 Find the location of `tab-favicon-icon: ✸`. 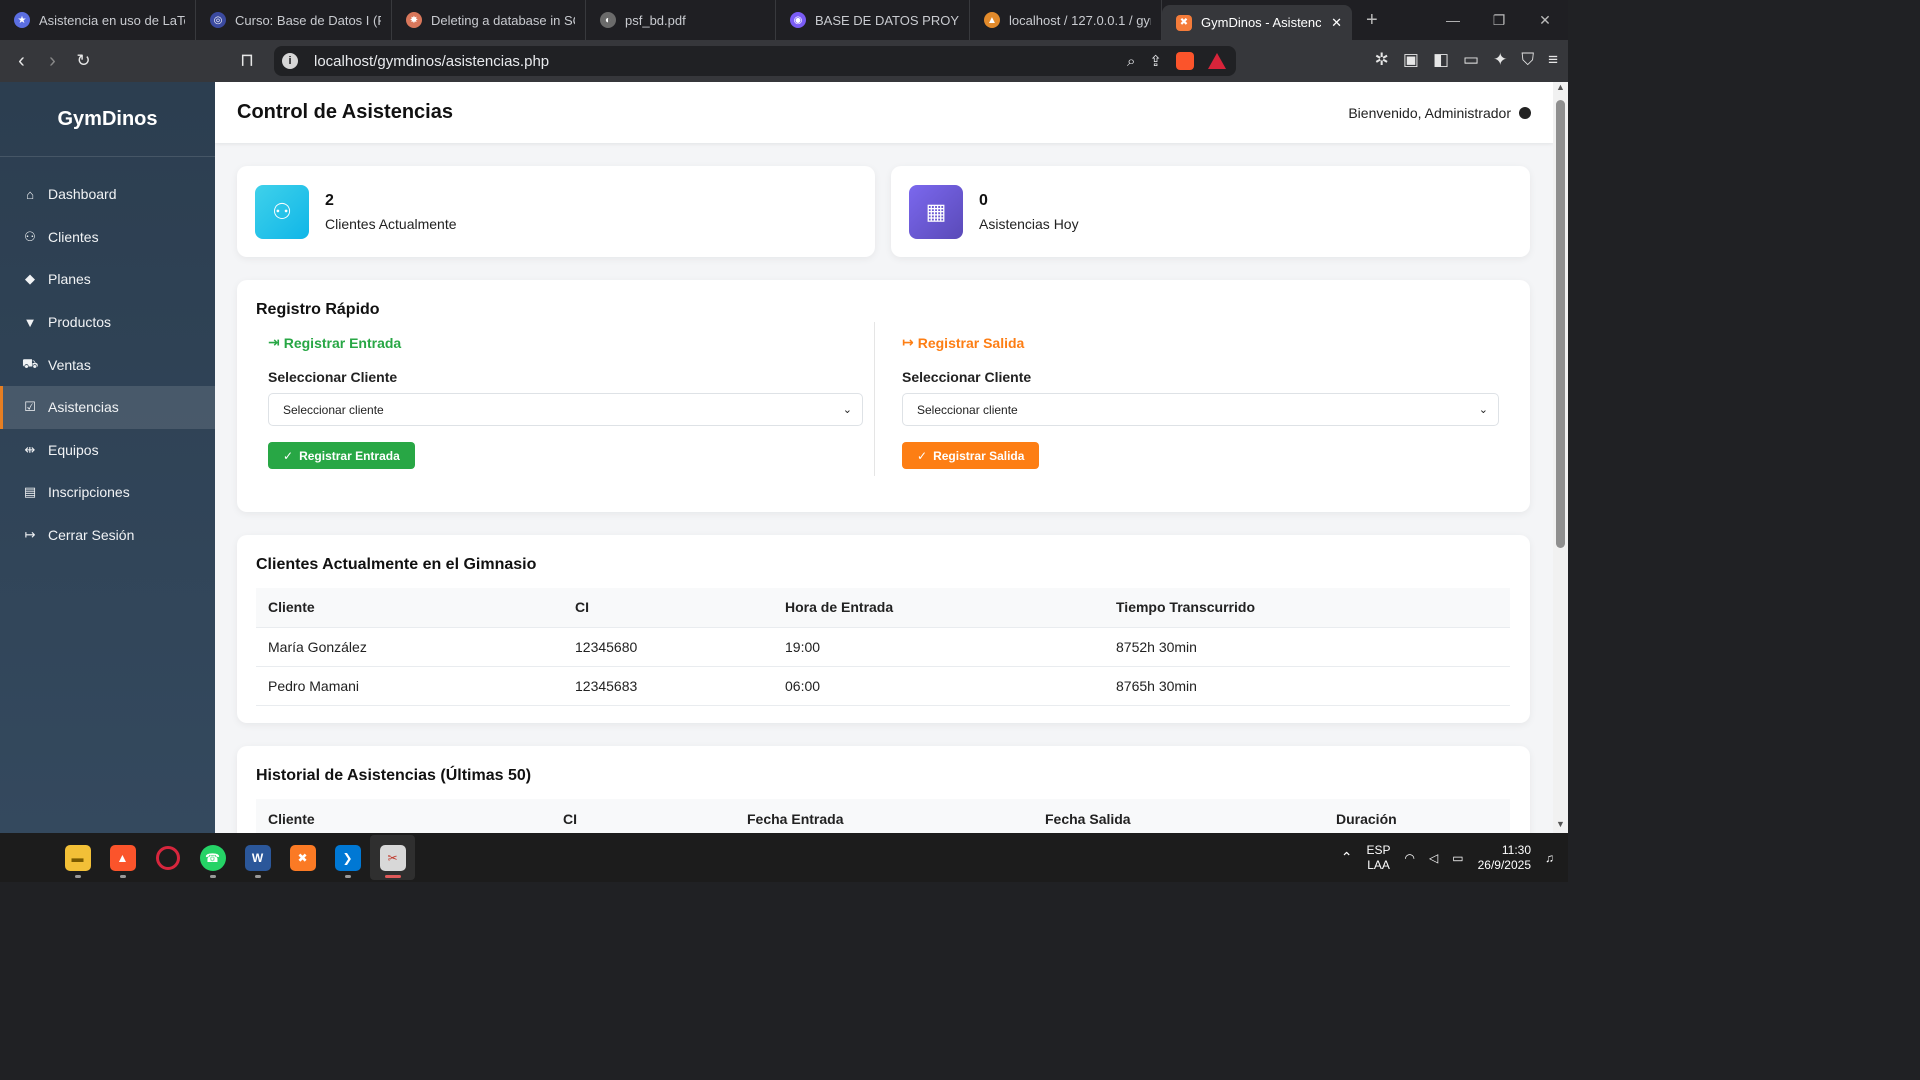

tab-favicon-icon: ✸ is located at coordinates (414, 20).